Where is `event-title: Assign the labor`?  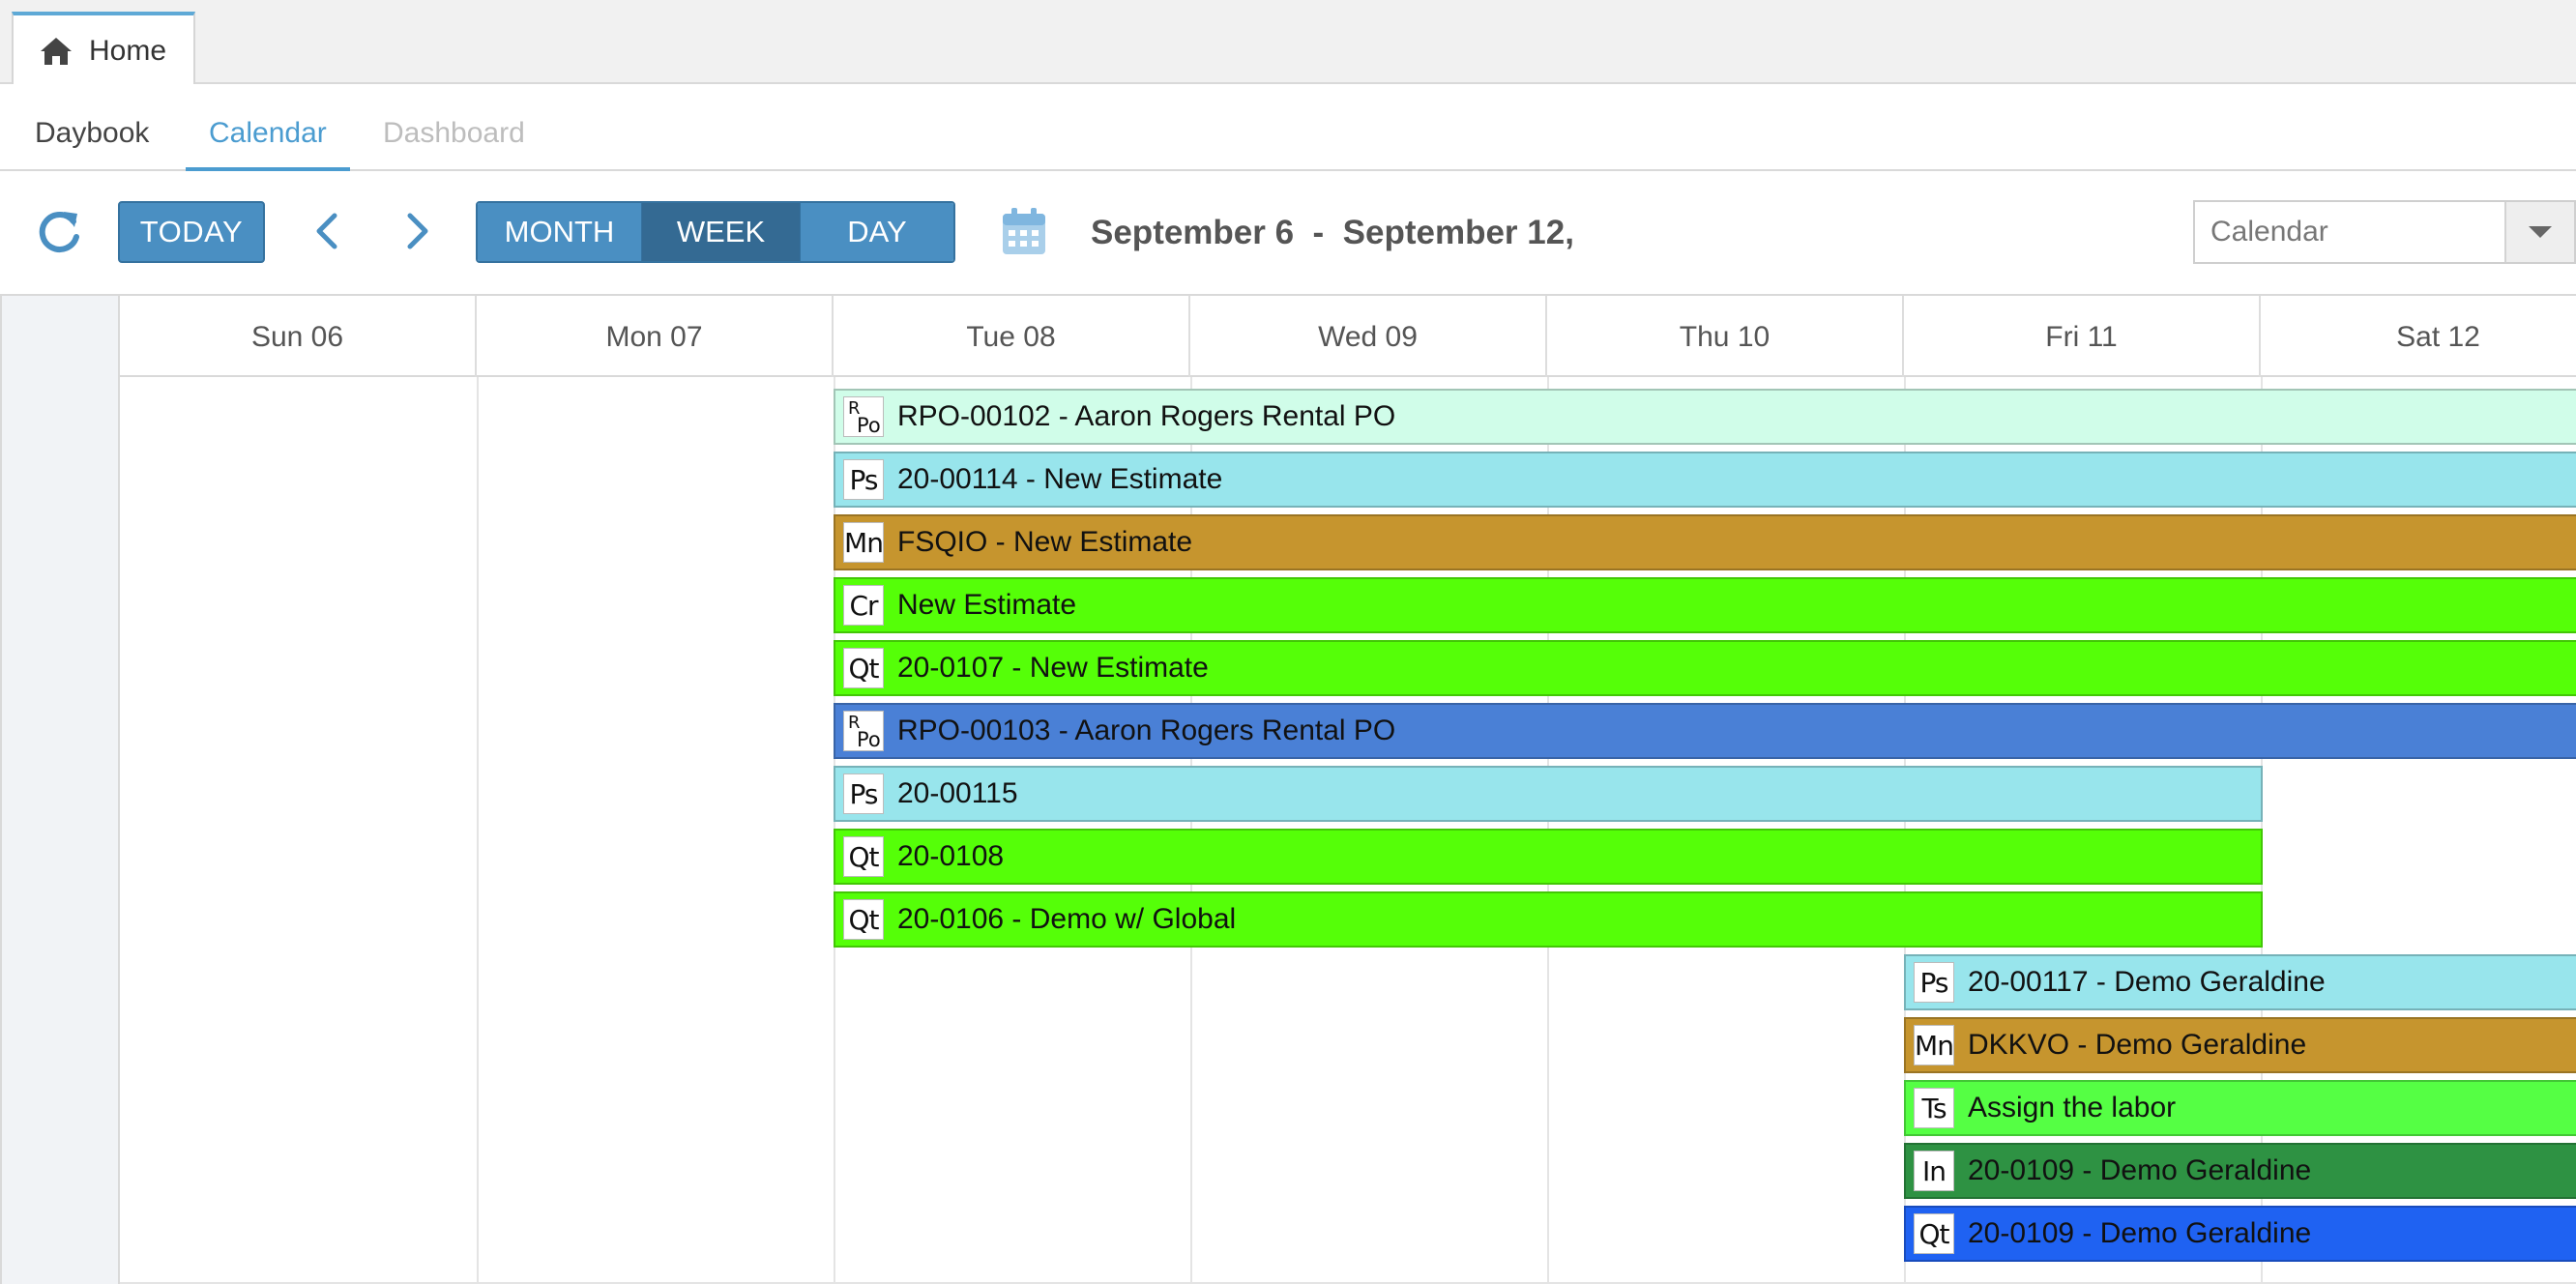
event-title: Assign the labor is located at coordinates (2072, 1108).